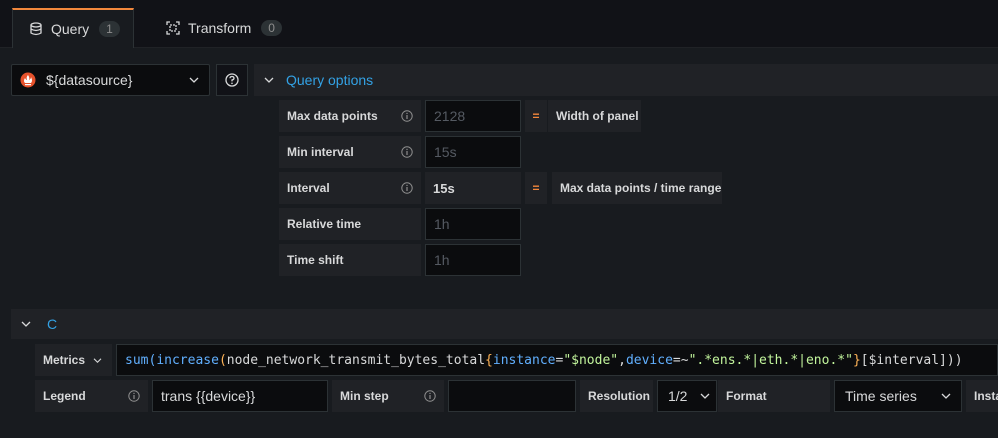  What do you see at coordinates (64, 360) in the screenshot?
I see `metrics-label: Metrics` at bounding box center [64, 360].